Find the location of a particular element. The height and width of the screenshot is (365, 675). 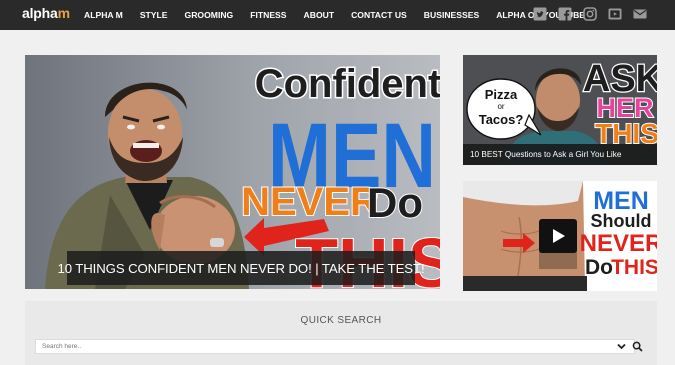

quick-search-title: QUICK SEARCH is located at coordinates (341, 320).